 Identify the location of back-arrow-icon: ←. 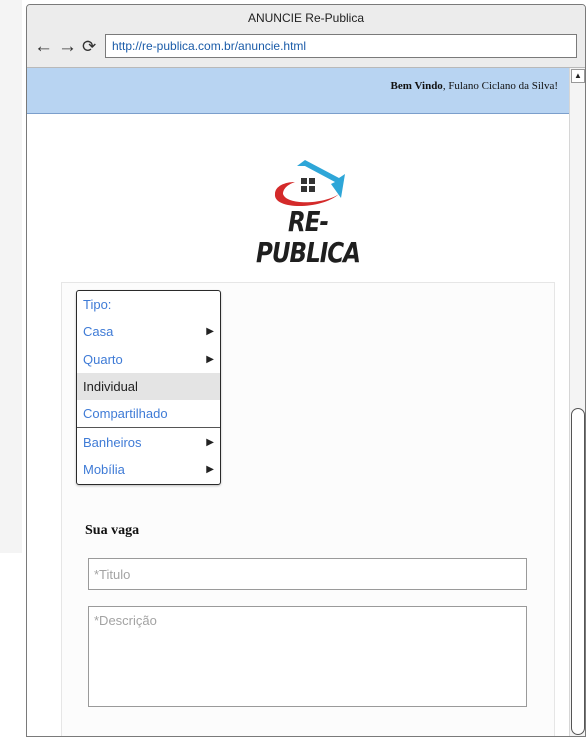
(43, 47).